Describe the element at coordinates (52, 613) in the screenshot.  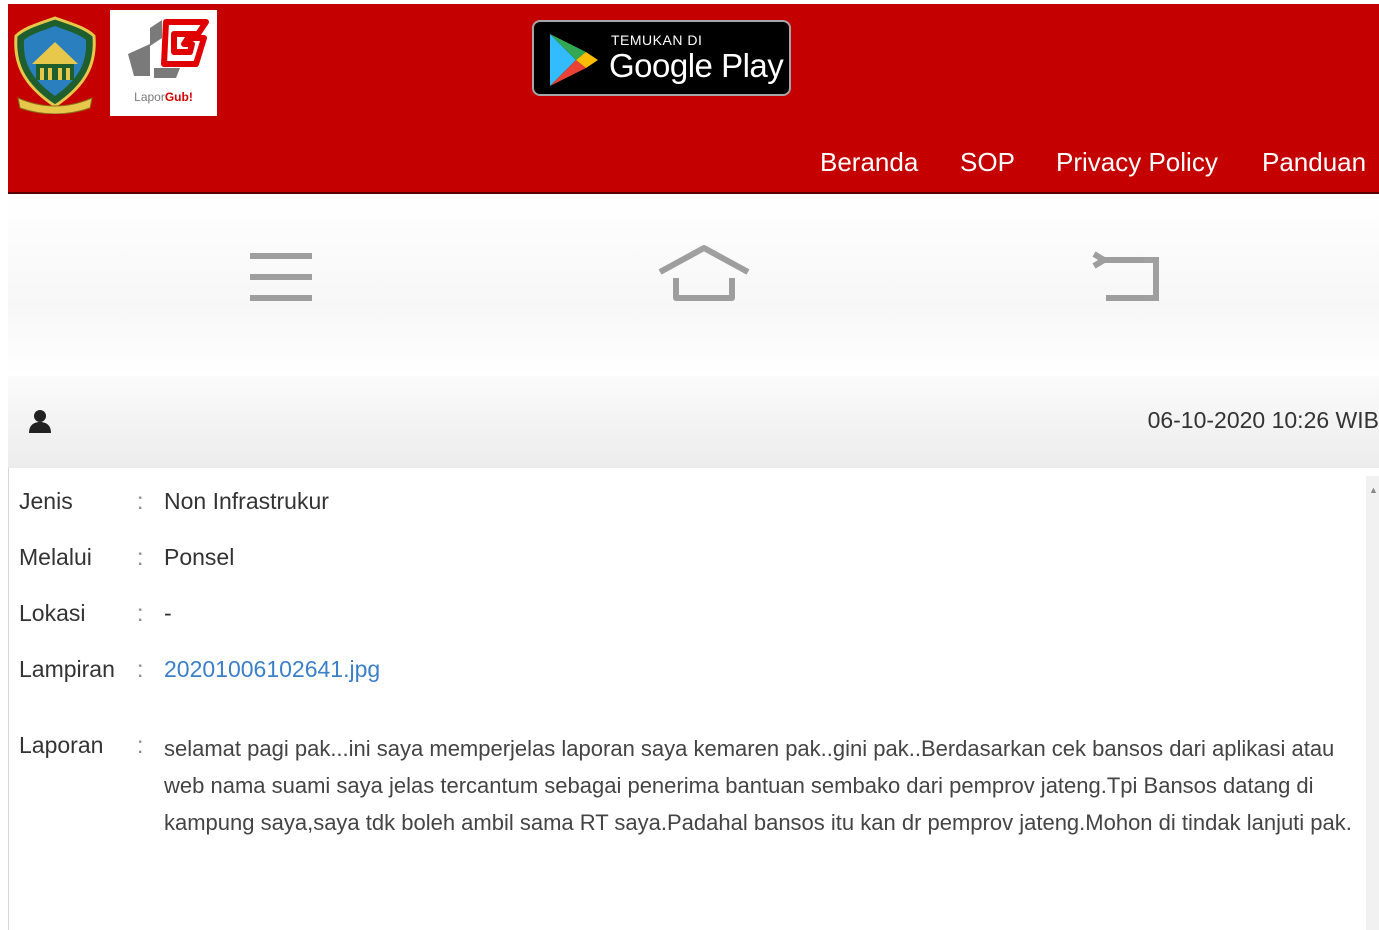
I see `detail-label: Lokasi` at that location.